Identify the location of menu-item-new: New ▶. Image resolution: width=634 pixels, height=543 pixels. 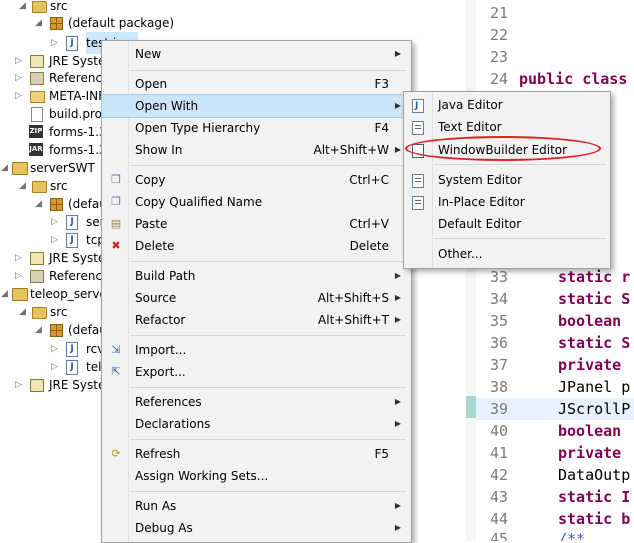
(256, 54).